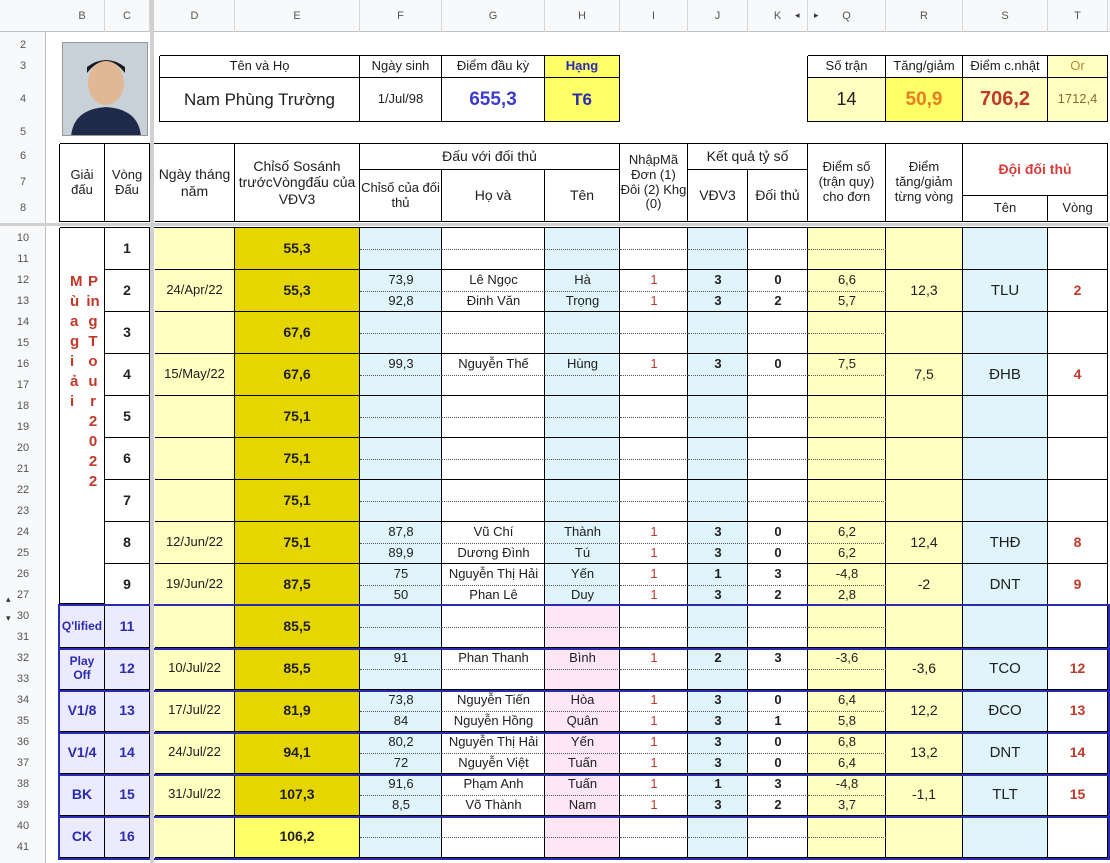 The width and height of the screenshot is (1110, 863). Describe the element at coordinates (23, 469) in the screenshot. I see `row-header-21: 21` at that location.